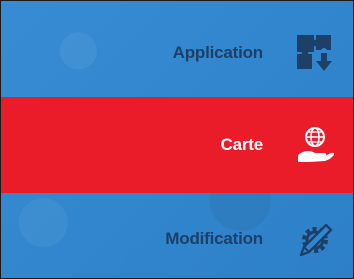 The image size is (354, 279). Describe the element at coordinates (315, 239) in the screenshot. I see `gear-pencil-icon` at that location.